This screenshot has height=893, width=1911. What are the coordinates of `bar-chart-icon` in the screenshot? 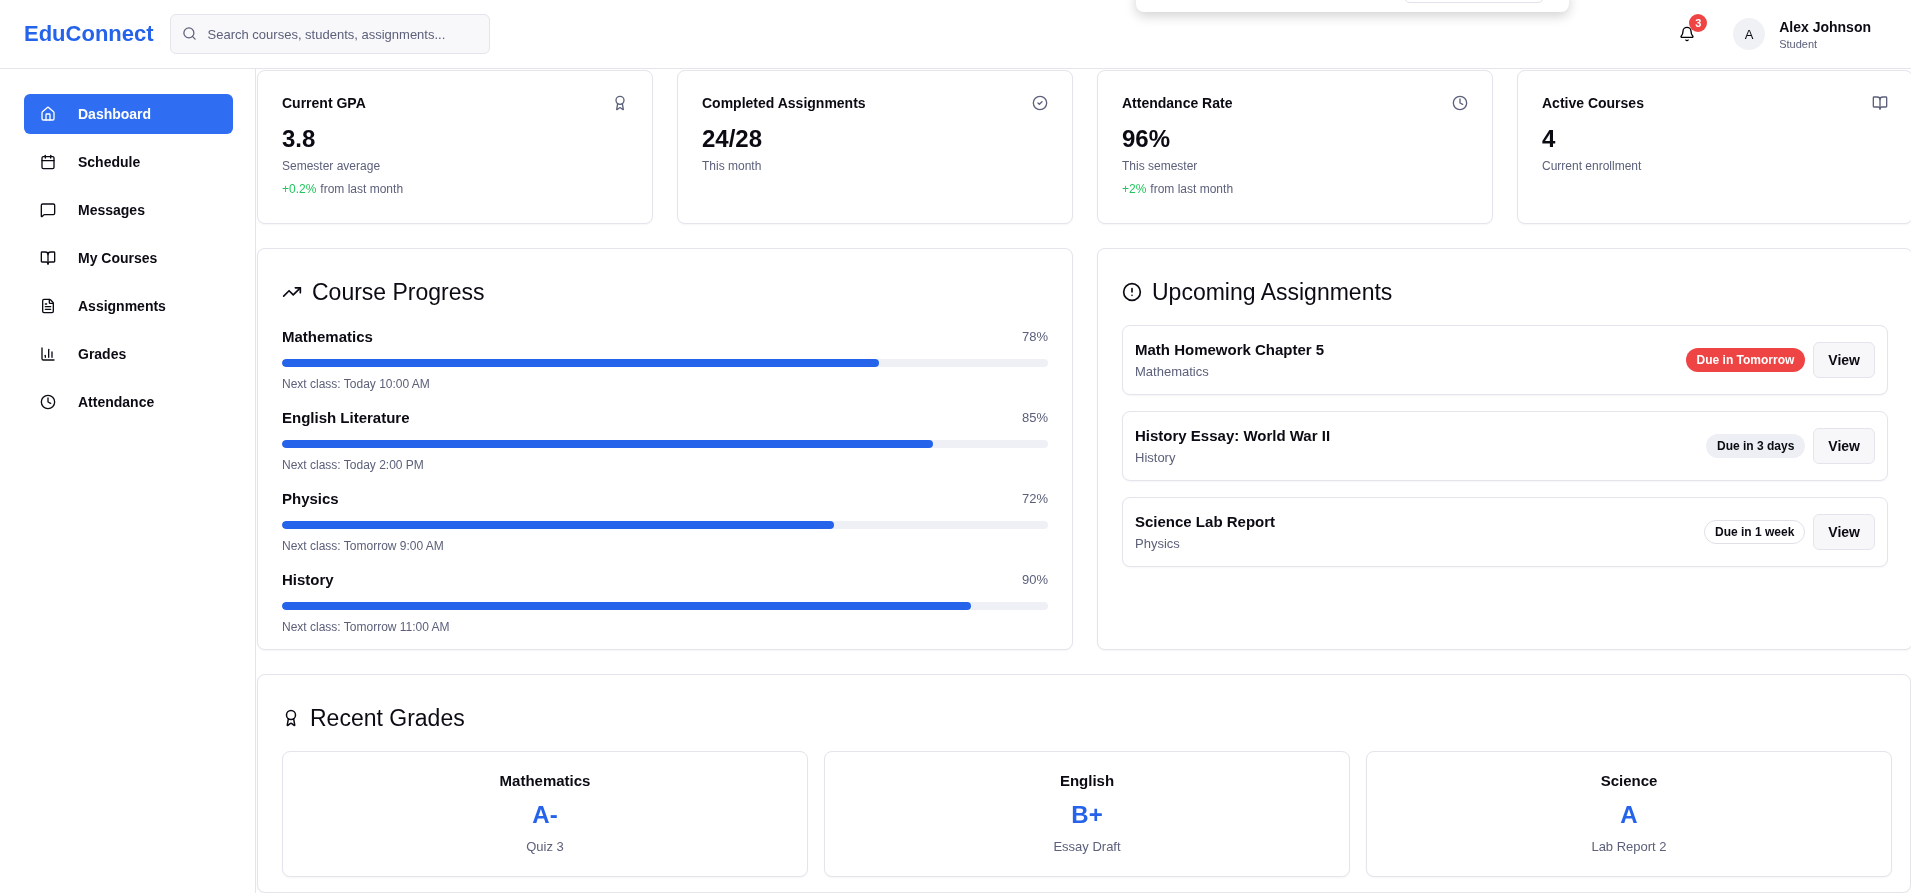 It's located at (48, 354).